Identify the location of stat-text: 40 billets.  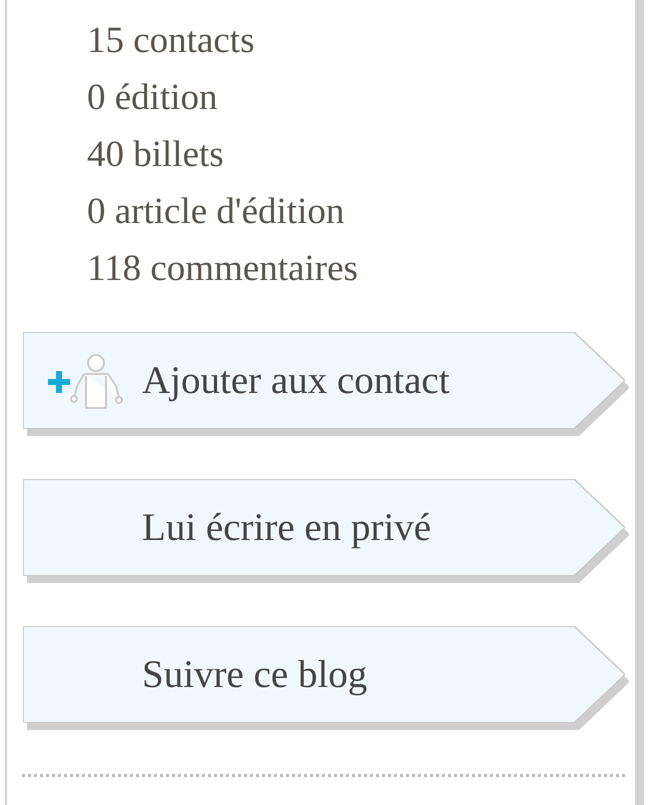
(155, 155).